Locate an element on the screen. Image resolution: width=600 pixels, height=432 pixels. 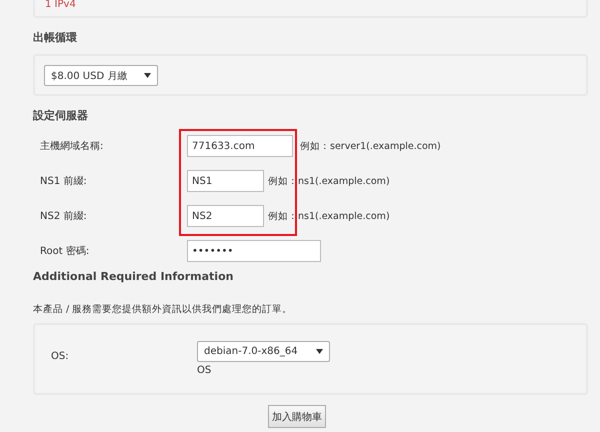
input-field: ••••••• is located at coordinates (254, 251).